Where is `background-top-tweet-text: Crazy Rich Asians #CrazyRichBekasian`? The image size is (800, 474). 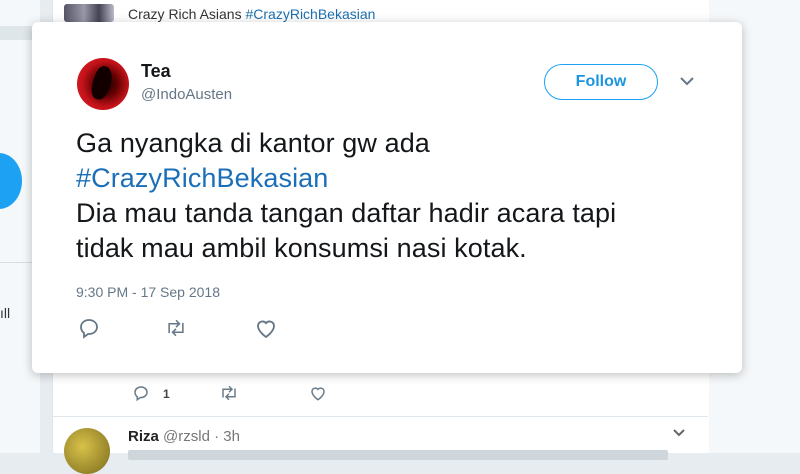
background-top-tweet-text: Crazy Rich Asians #CrazyRichBekasian is located at coordinates (251, 14).